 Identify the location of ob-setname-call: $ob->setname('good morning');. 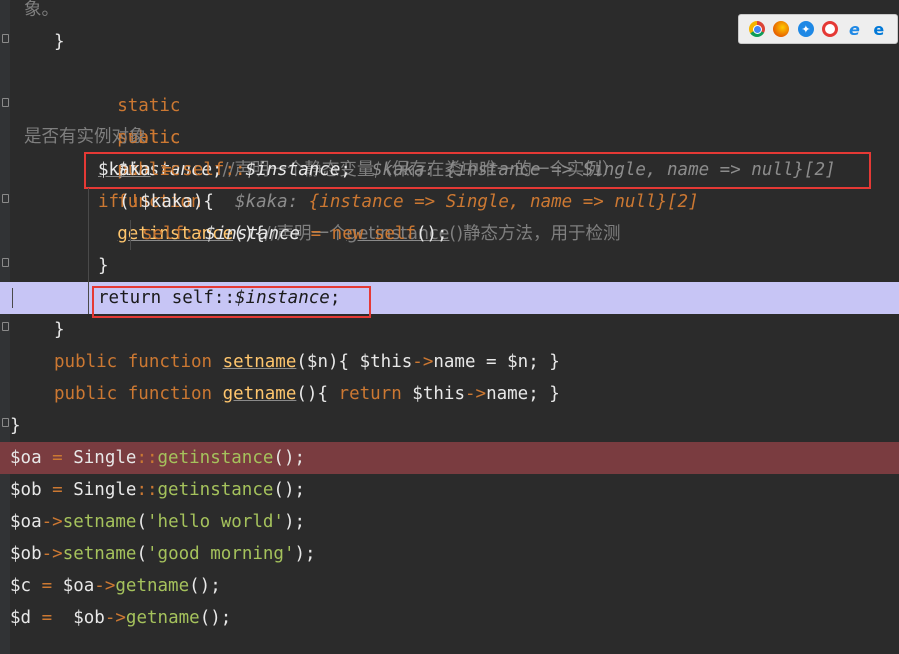
(163, 554).